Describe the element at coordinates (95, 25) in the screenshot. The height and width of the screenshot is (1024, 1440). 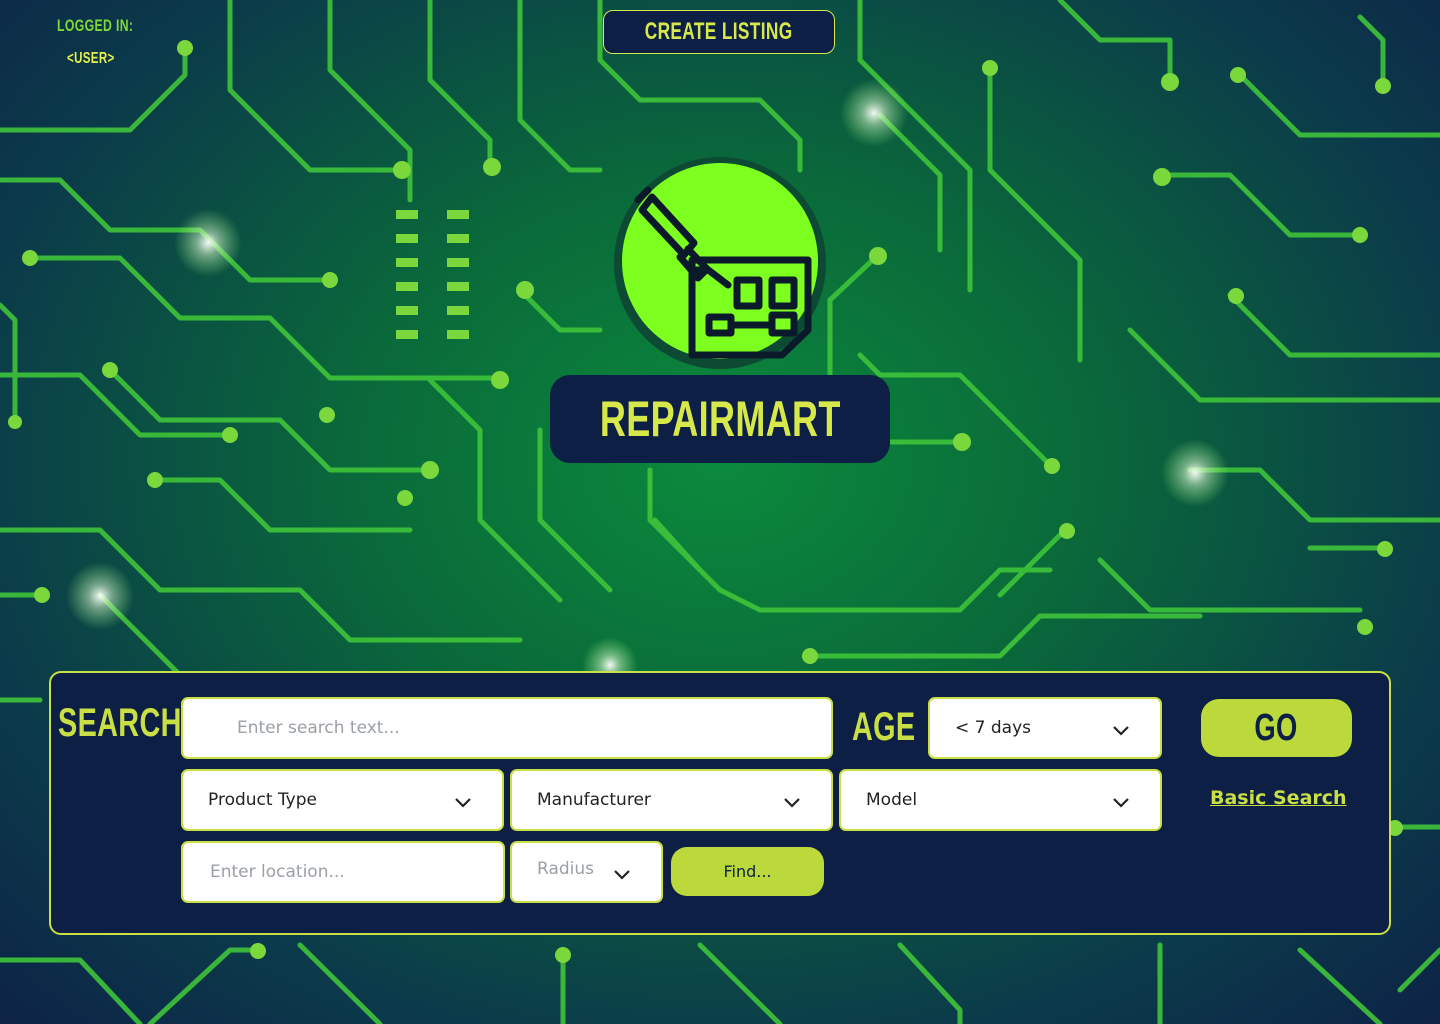
I see `logged-in-text: LOGGED IN:` at that location.